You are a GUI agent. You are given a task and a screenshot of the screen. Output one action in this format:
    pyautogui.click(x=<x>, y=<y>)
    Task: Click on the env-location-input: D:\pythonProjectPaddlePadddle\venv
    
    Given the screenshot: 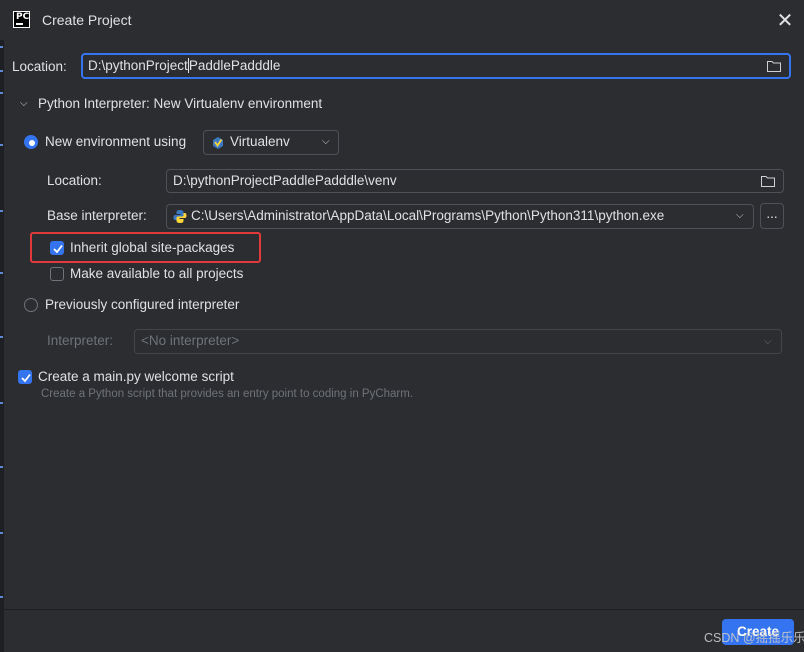 What is the action you would take?
    pyautogui.click(x=475, y=181)
    